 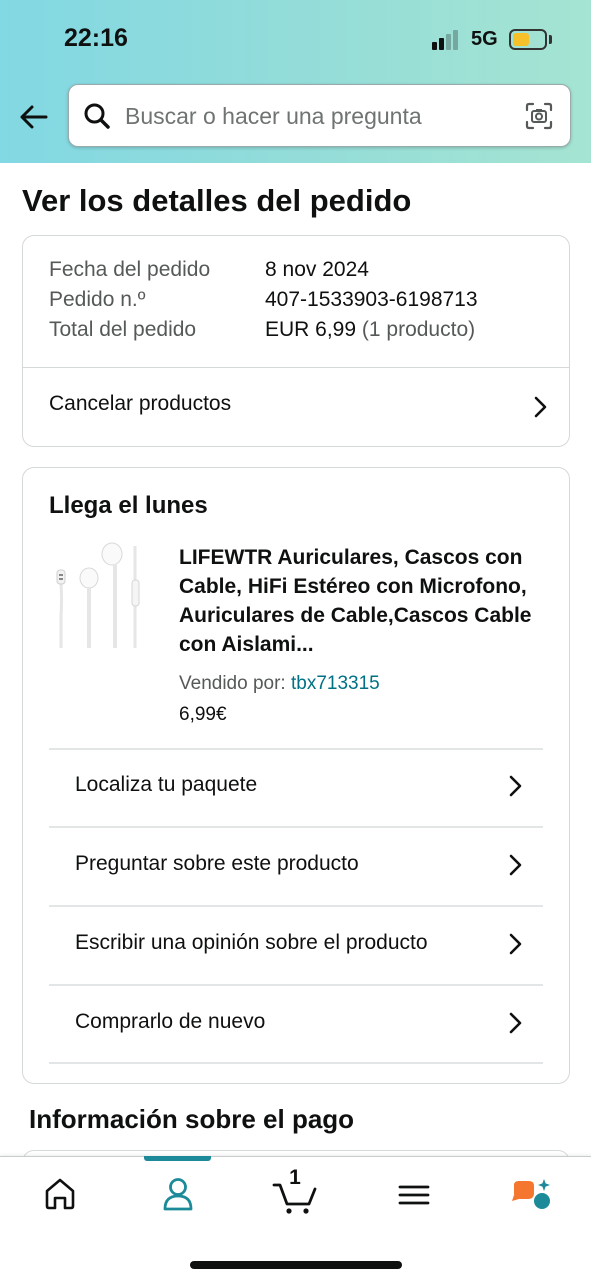 What do you see at coordinates (371, 299) in the screenshot?
I see `order-number-value: 407-1533903-6198713` at bounding box center [371, 299].